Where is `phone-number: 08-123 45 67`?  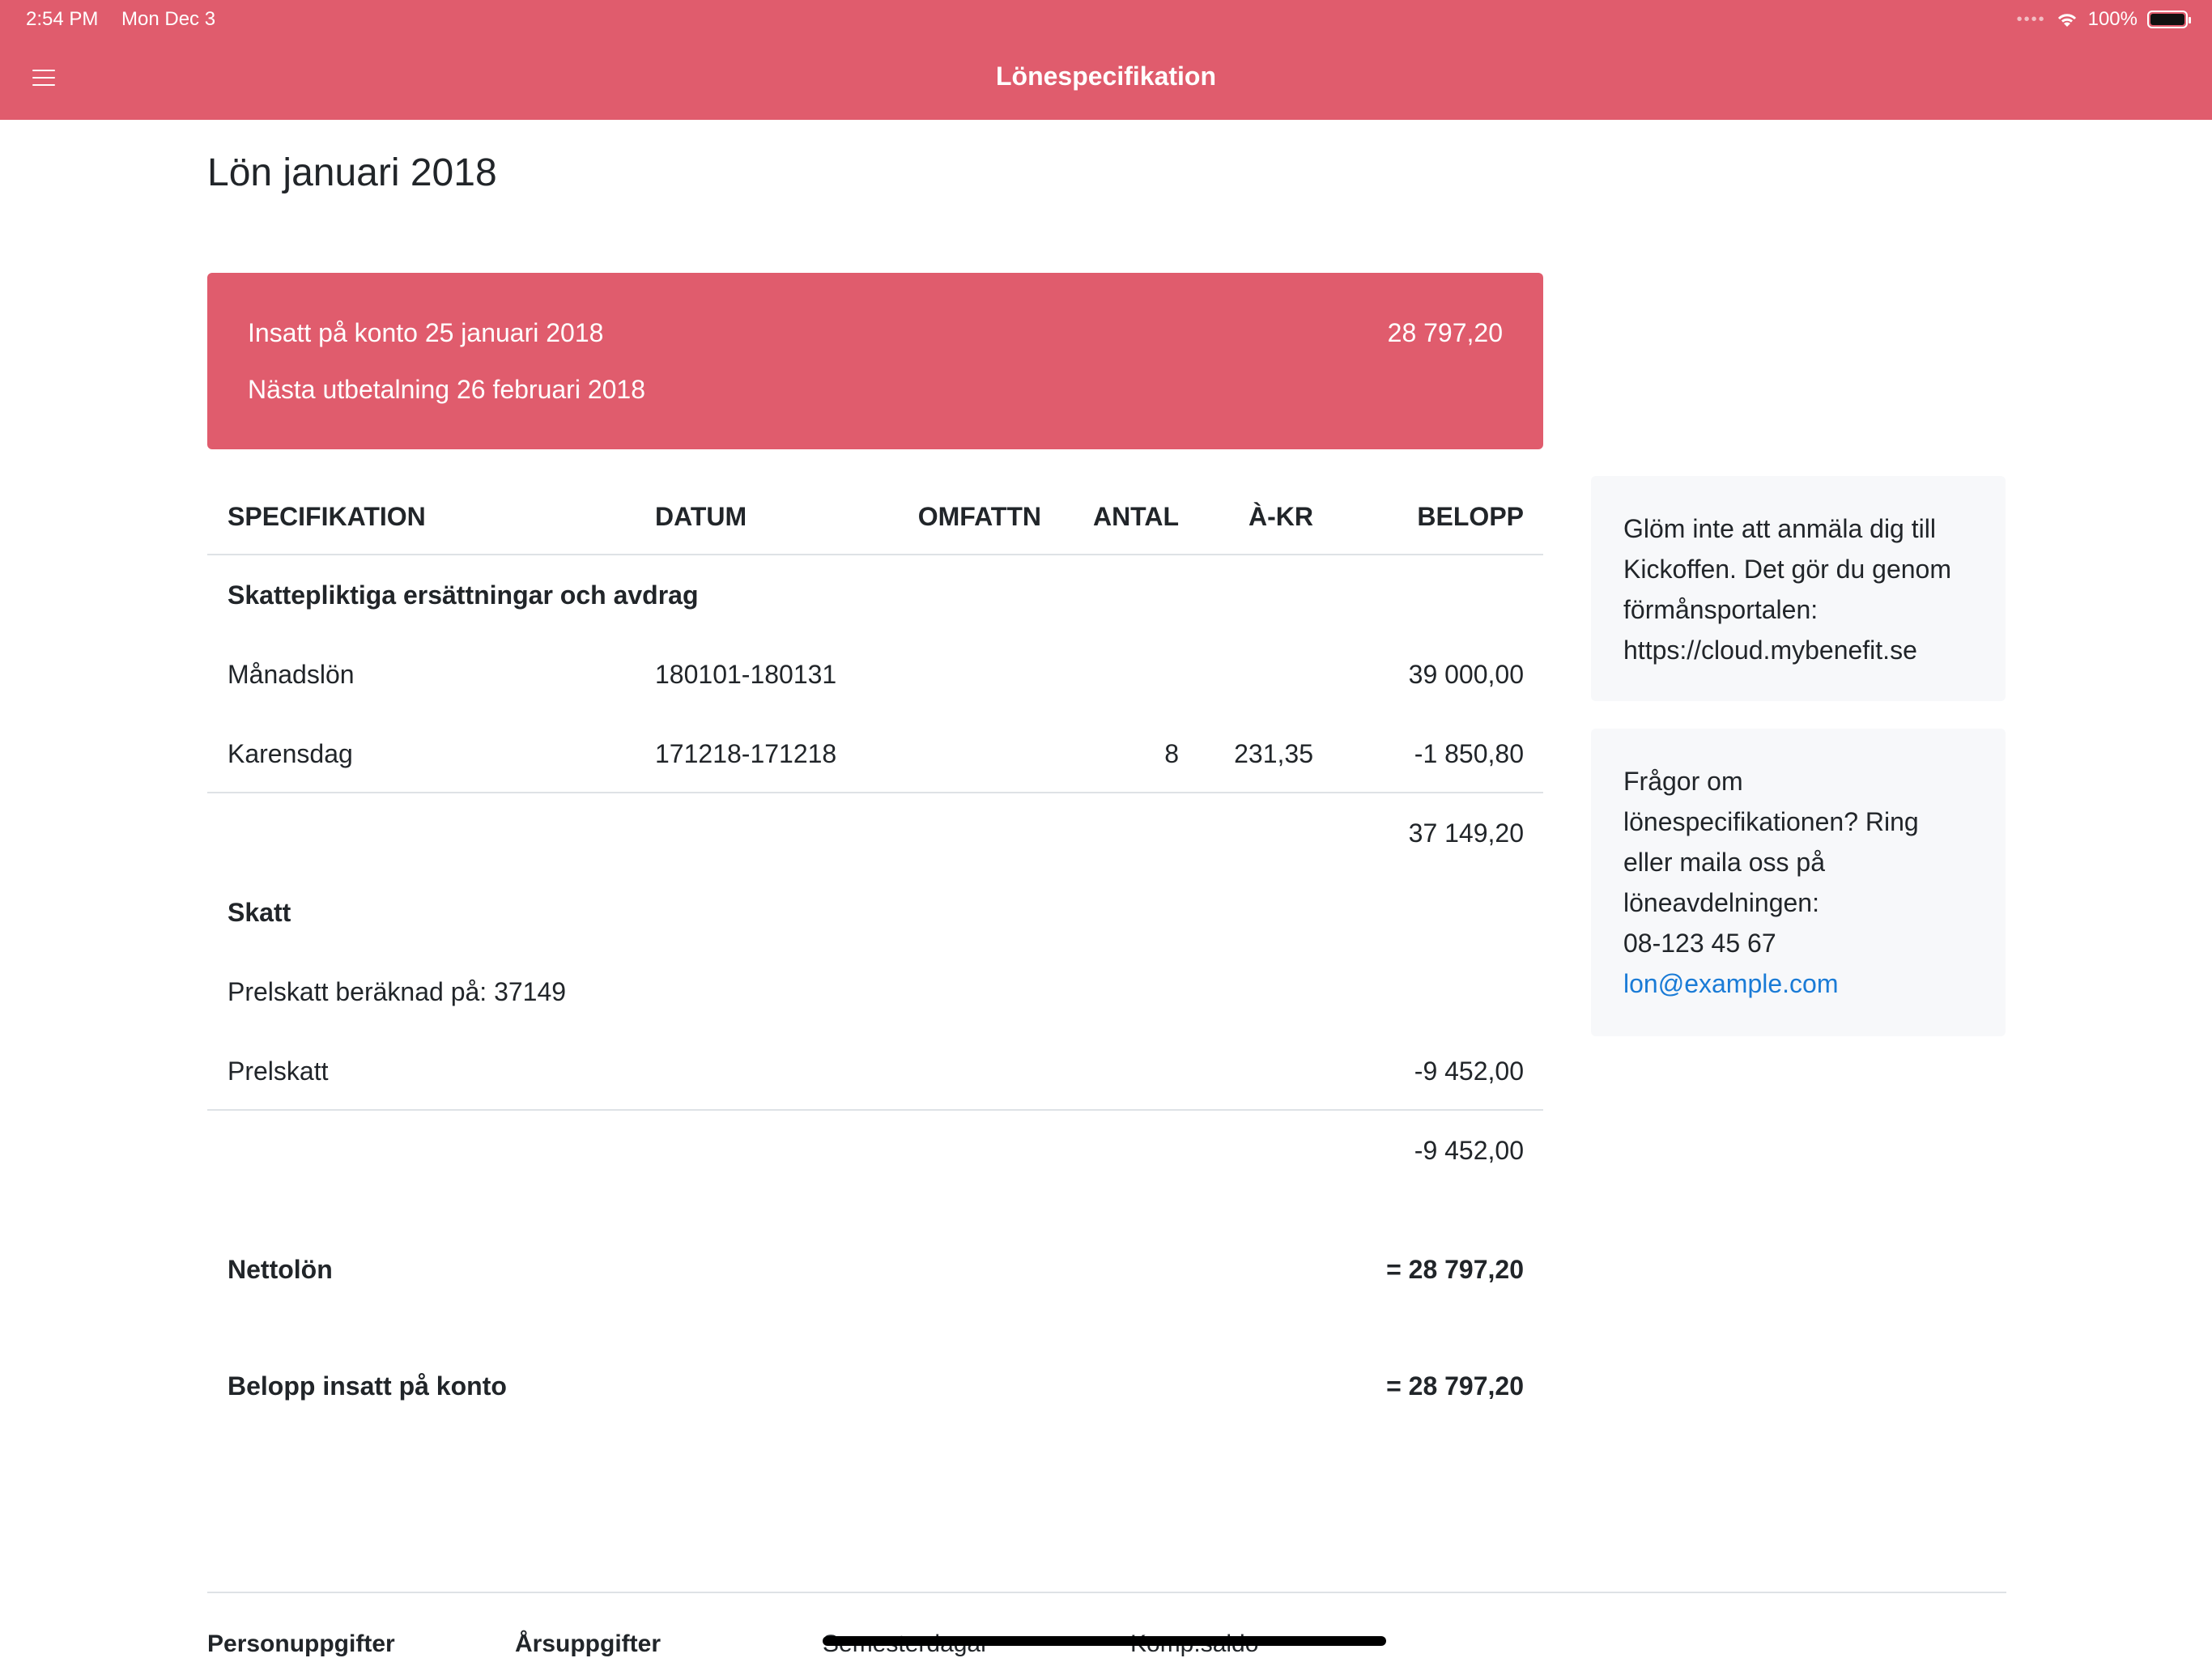 phone-number: 08-123 45 67 is located at coordinates (1699, 943).